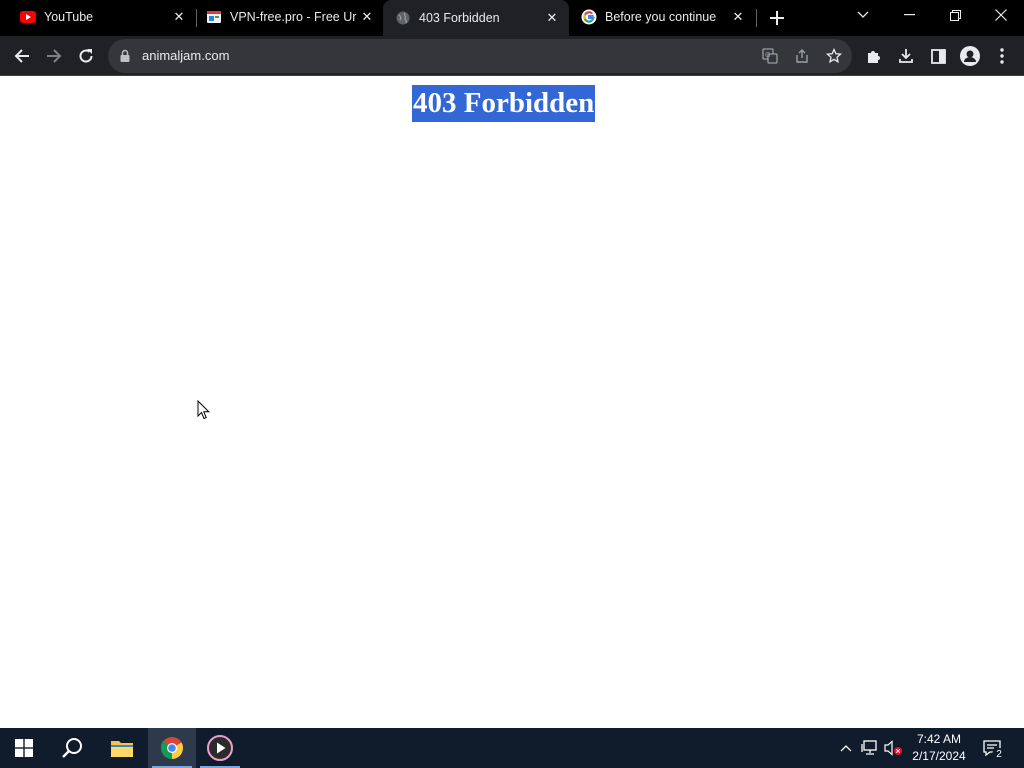  I want to click on reload-icon, so click(86, 56).